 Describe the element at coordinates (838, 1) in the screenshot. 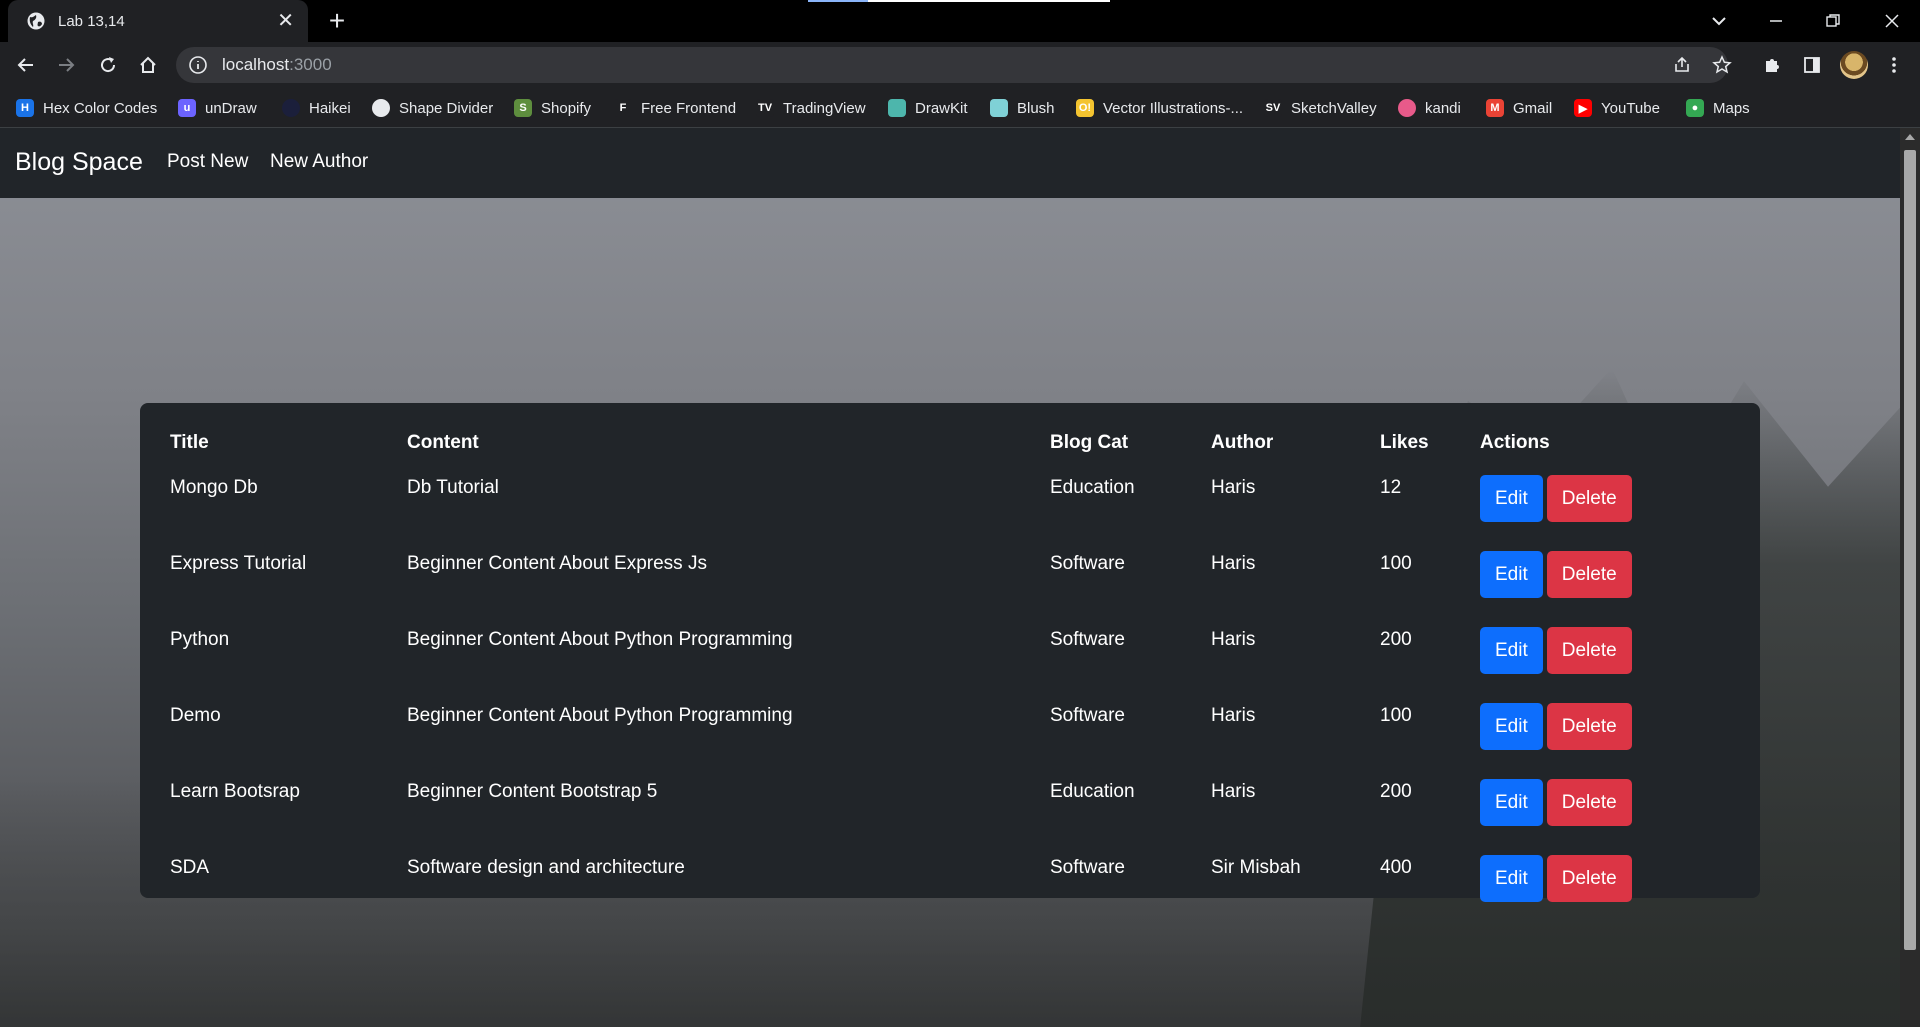

I see `tab-strip-indicator-accent` at that location.